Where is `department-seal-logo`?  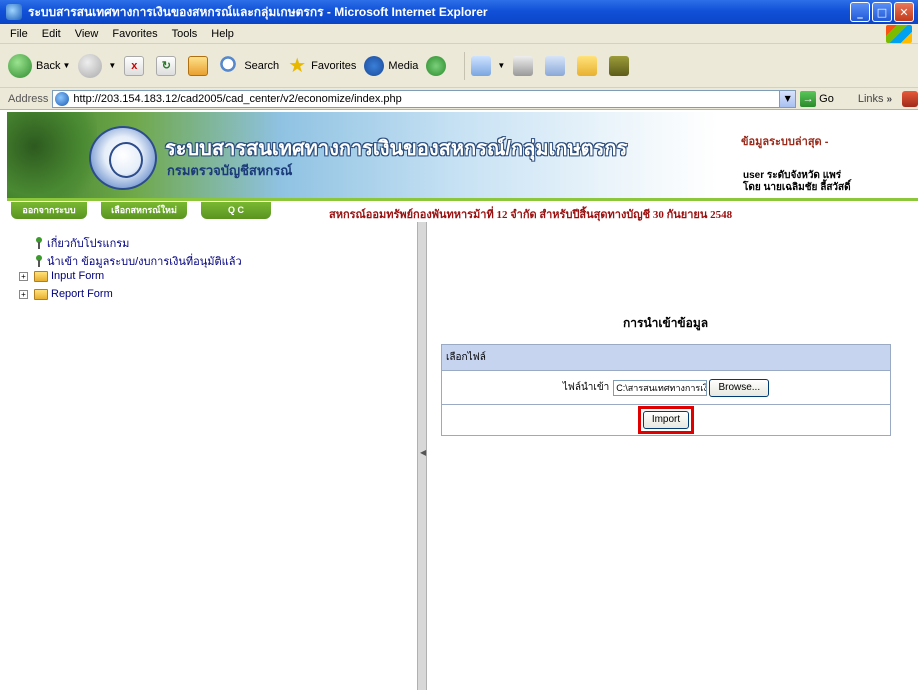 department-seal-logo is located at coordinates (123, 158).